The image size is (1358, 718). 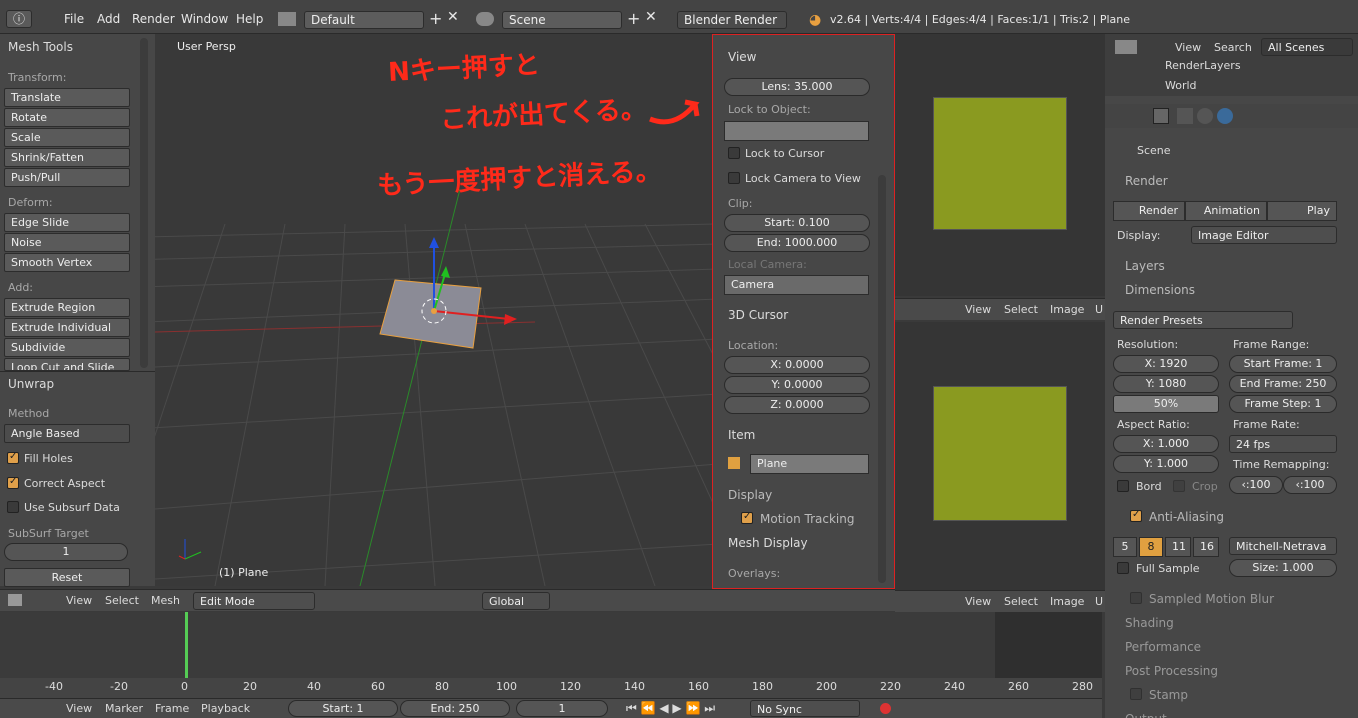 What do you see at coordinates (1310, 485) in the screenshot?
I see `remap-new-field: ‹:100` at bounding box center [1310, 485].